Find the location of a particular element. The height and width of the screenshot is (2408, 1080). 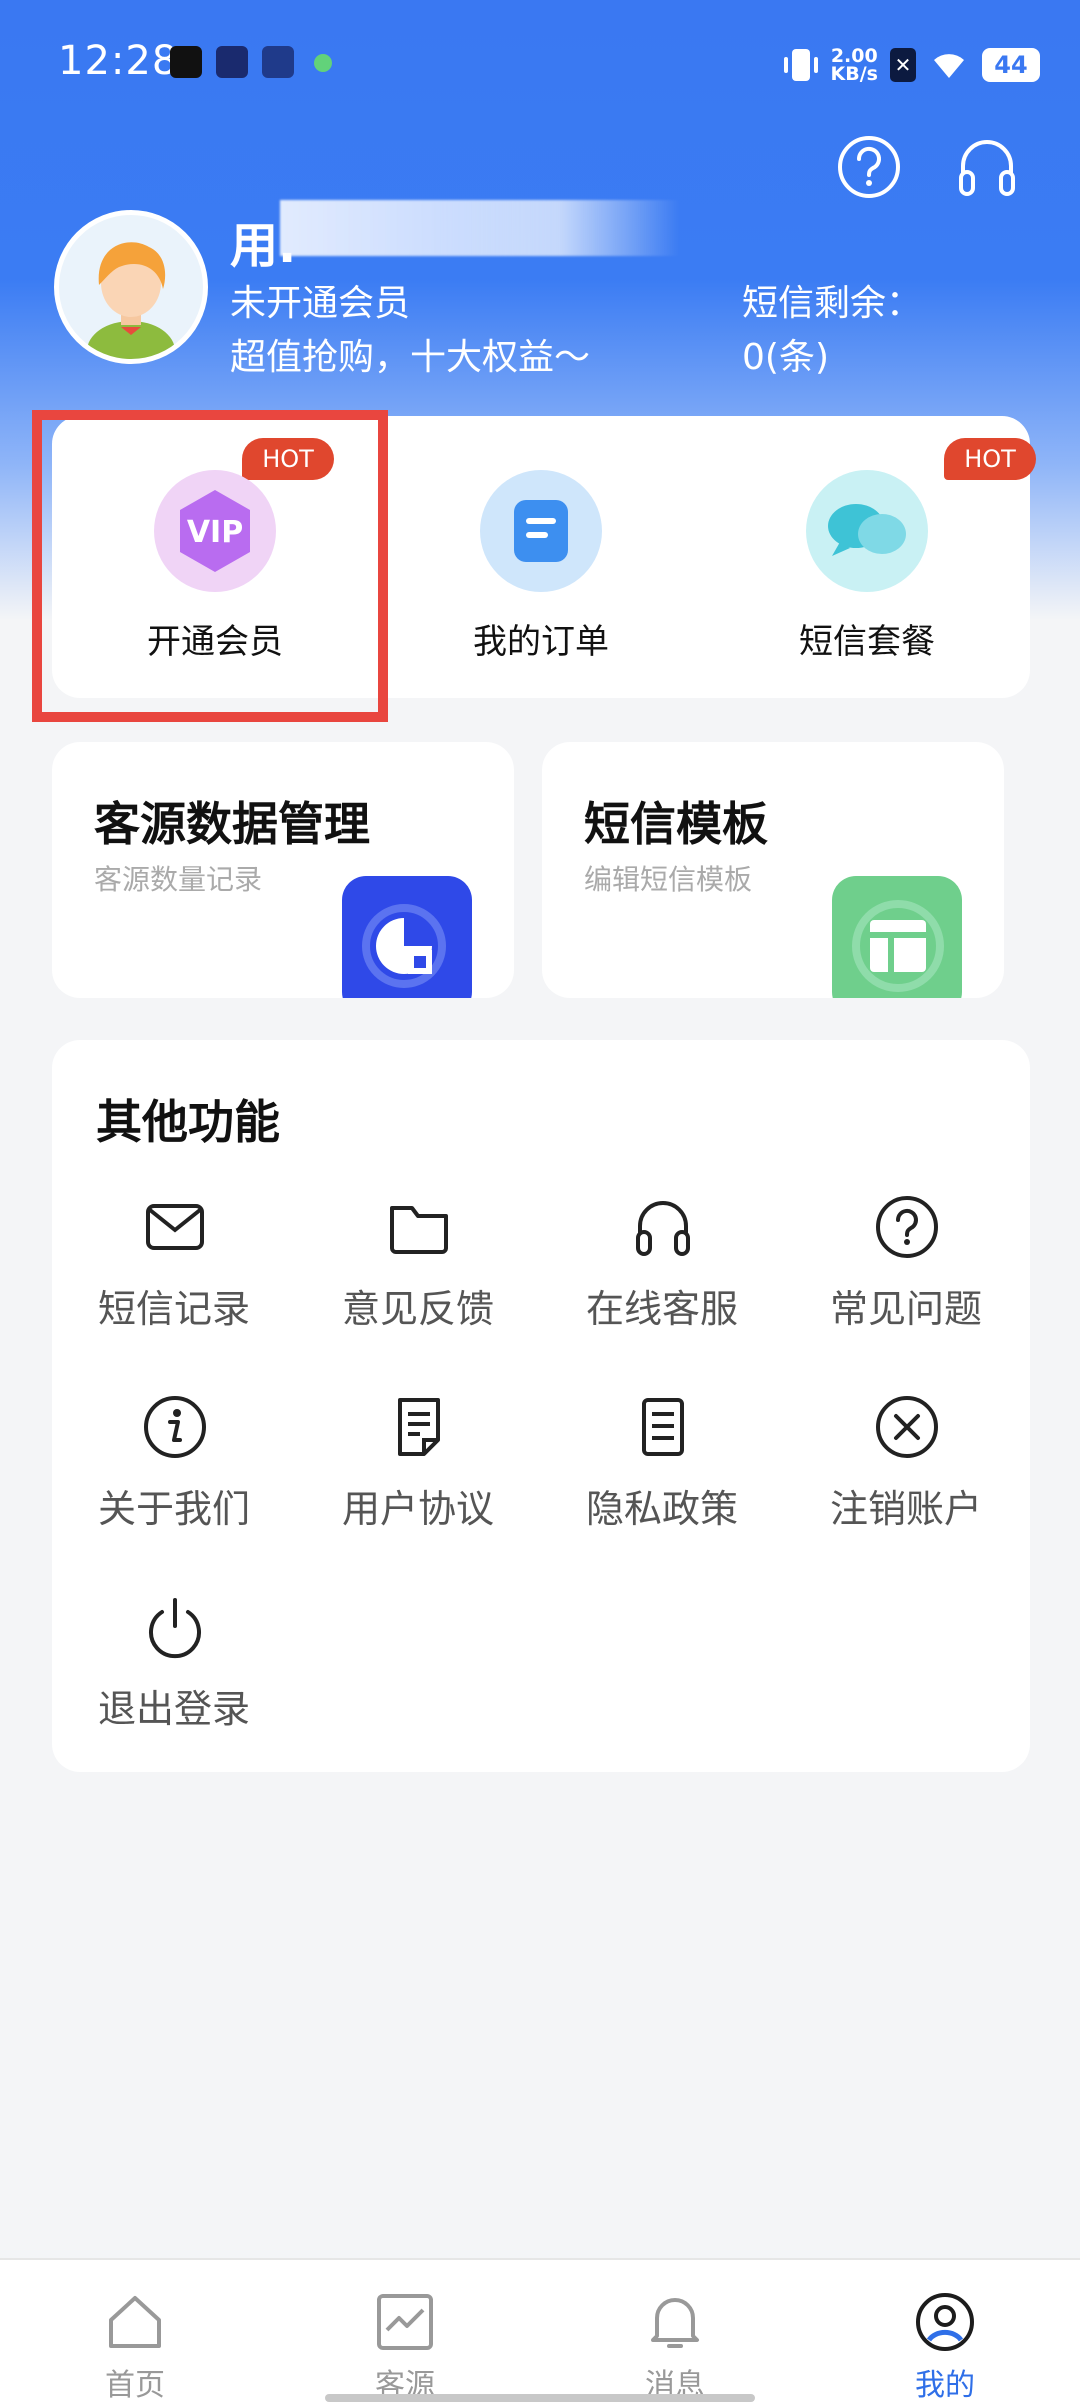

order-icon is located at coordinates (541, 531).